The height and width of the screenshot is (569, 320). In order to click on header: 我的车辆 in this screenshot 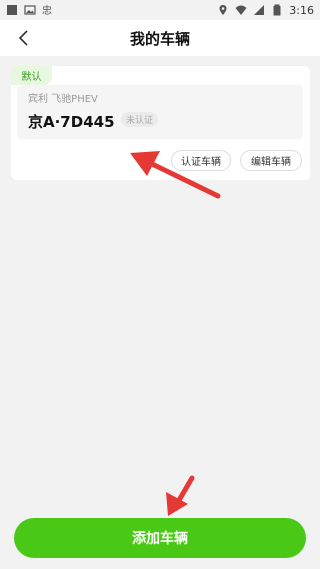, I will do `click(160, 38)`.